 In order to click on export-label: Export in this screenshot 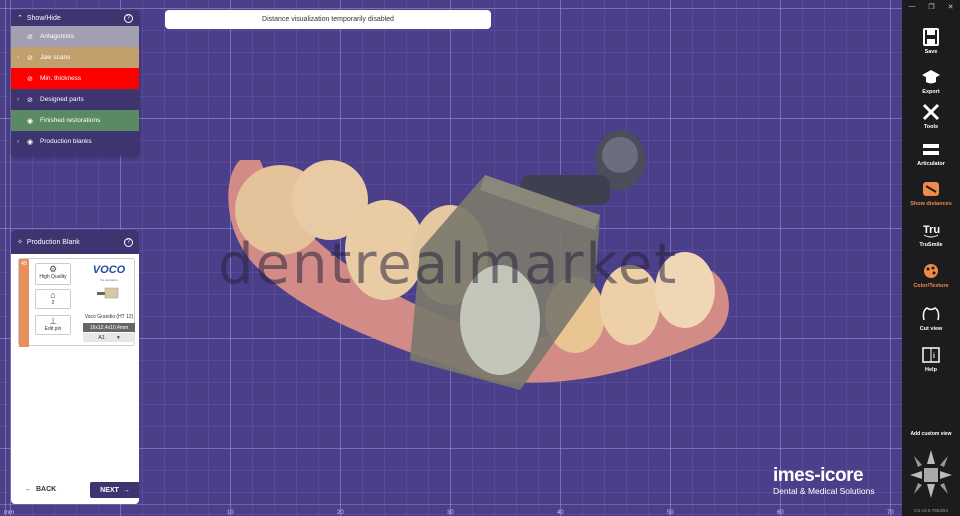, I will do `click(931, 92)`.